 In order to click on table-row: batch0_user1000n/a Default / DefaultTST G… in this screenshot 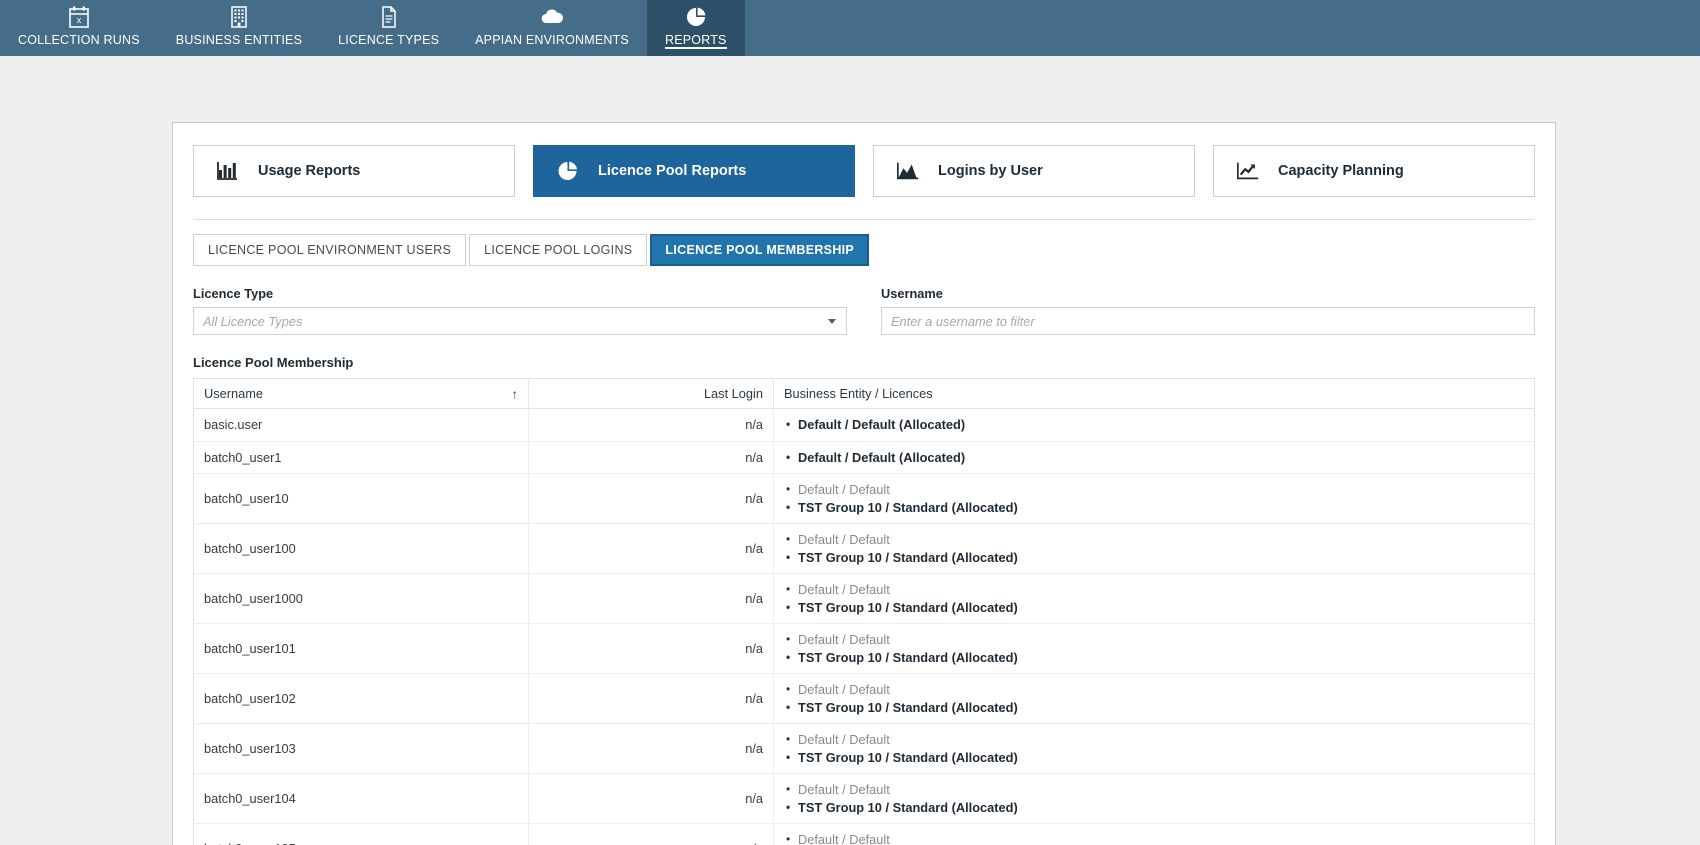, I will do `click(864, 598)`.